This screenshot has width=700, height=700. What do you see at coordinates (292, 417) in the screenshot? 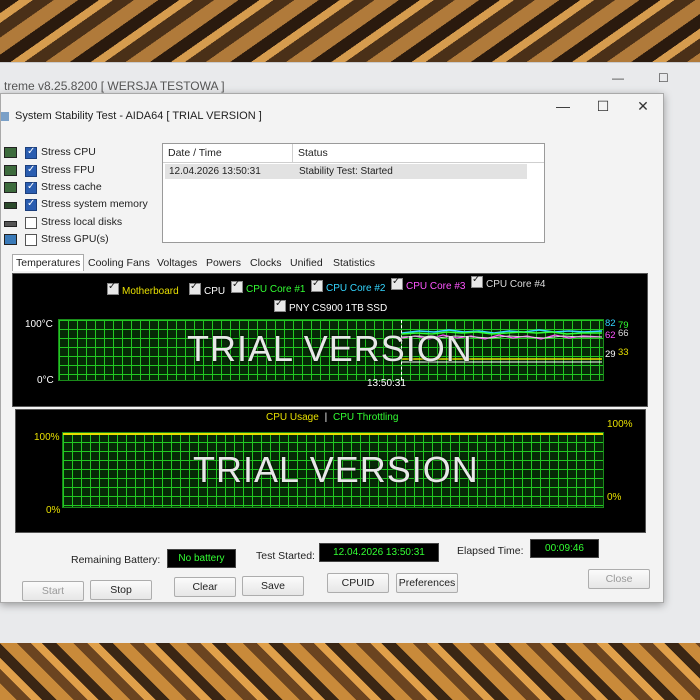
I see `legend-cpu-usage: CPU Usage` at bounding box center [292, 417].